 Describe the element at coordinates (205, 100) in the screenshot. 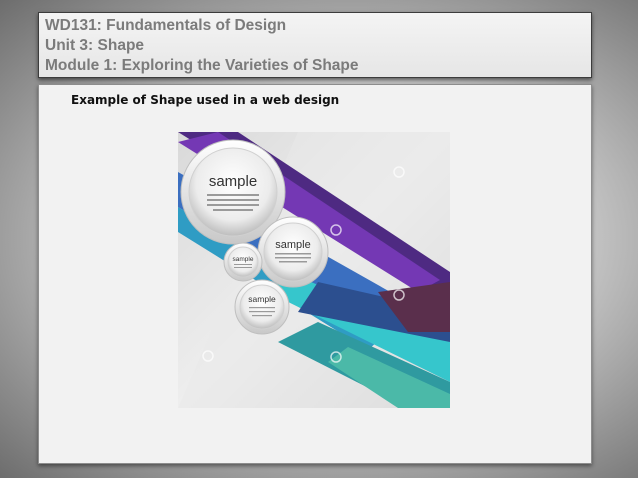

I see `figure-caption: Example of Shape used in a web design` at that location.